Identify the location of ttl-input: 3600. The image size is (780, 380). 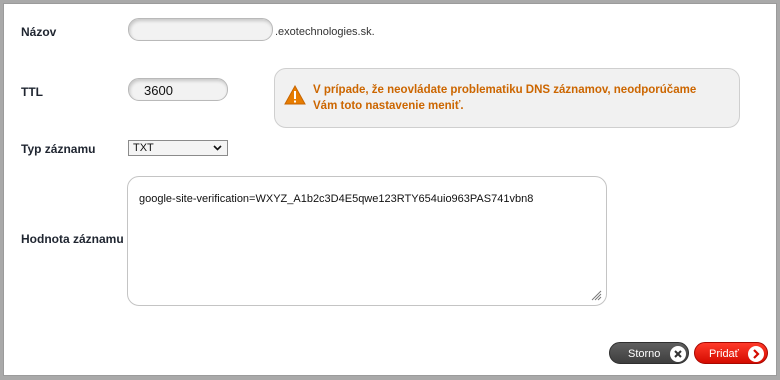
(178, 89).